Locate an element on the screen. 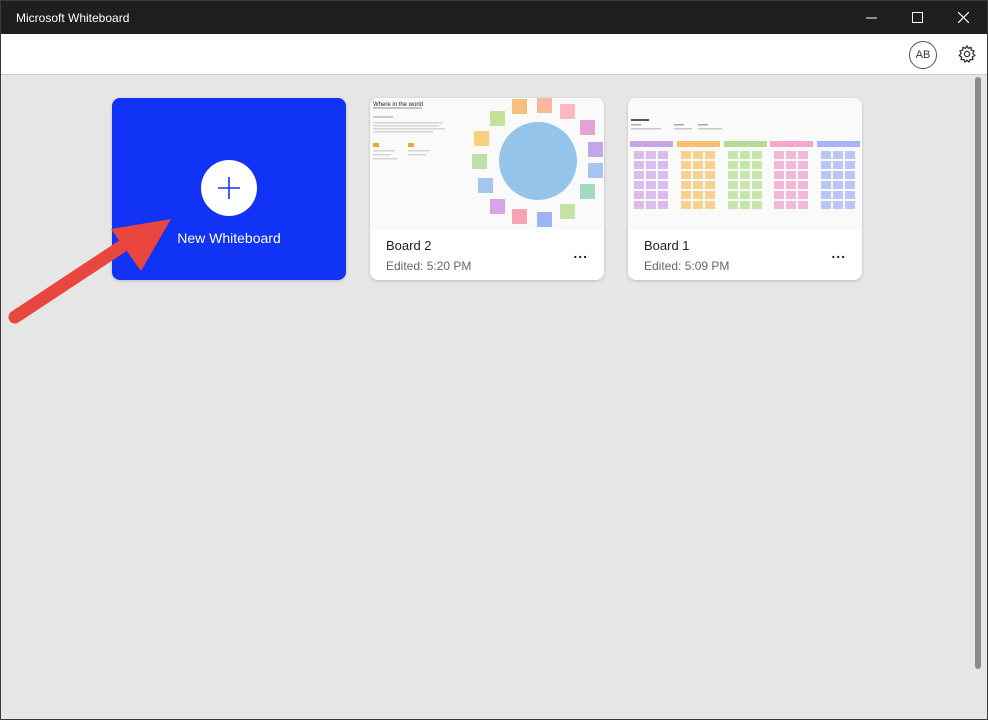  close-button is located at coordinates (963, 17).